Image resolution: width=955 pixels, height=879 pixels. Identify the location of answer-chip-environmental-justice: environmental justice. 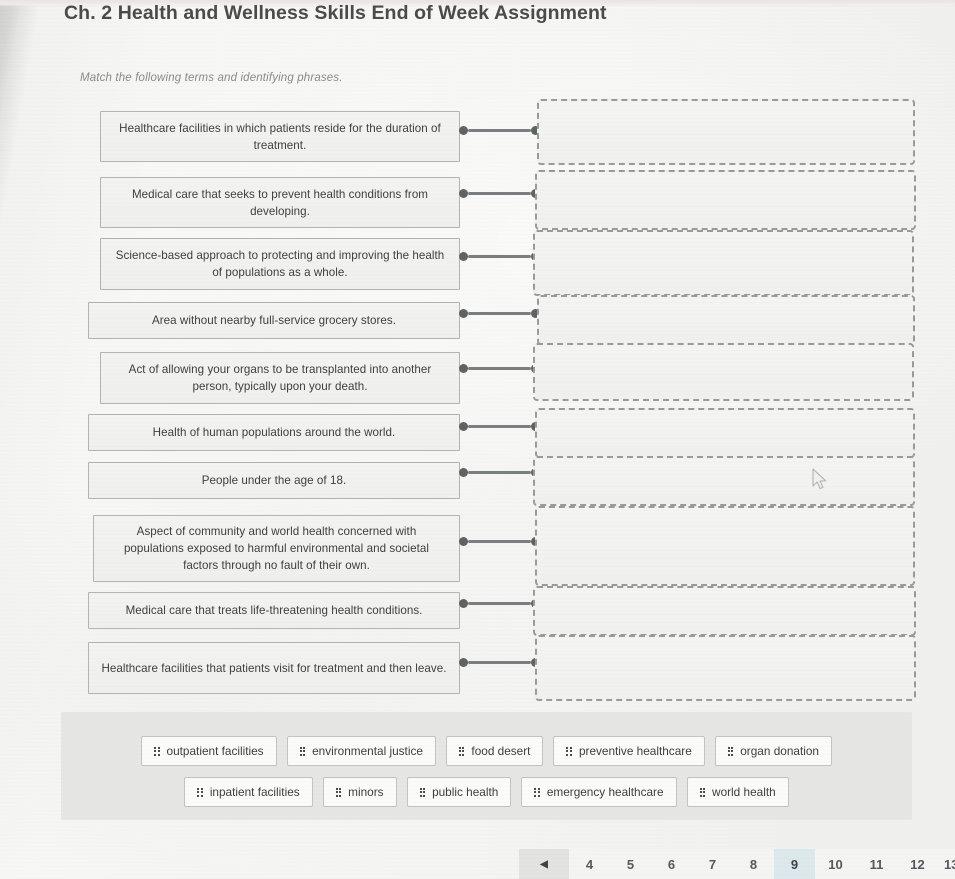
(361, 751).